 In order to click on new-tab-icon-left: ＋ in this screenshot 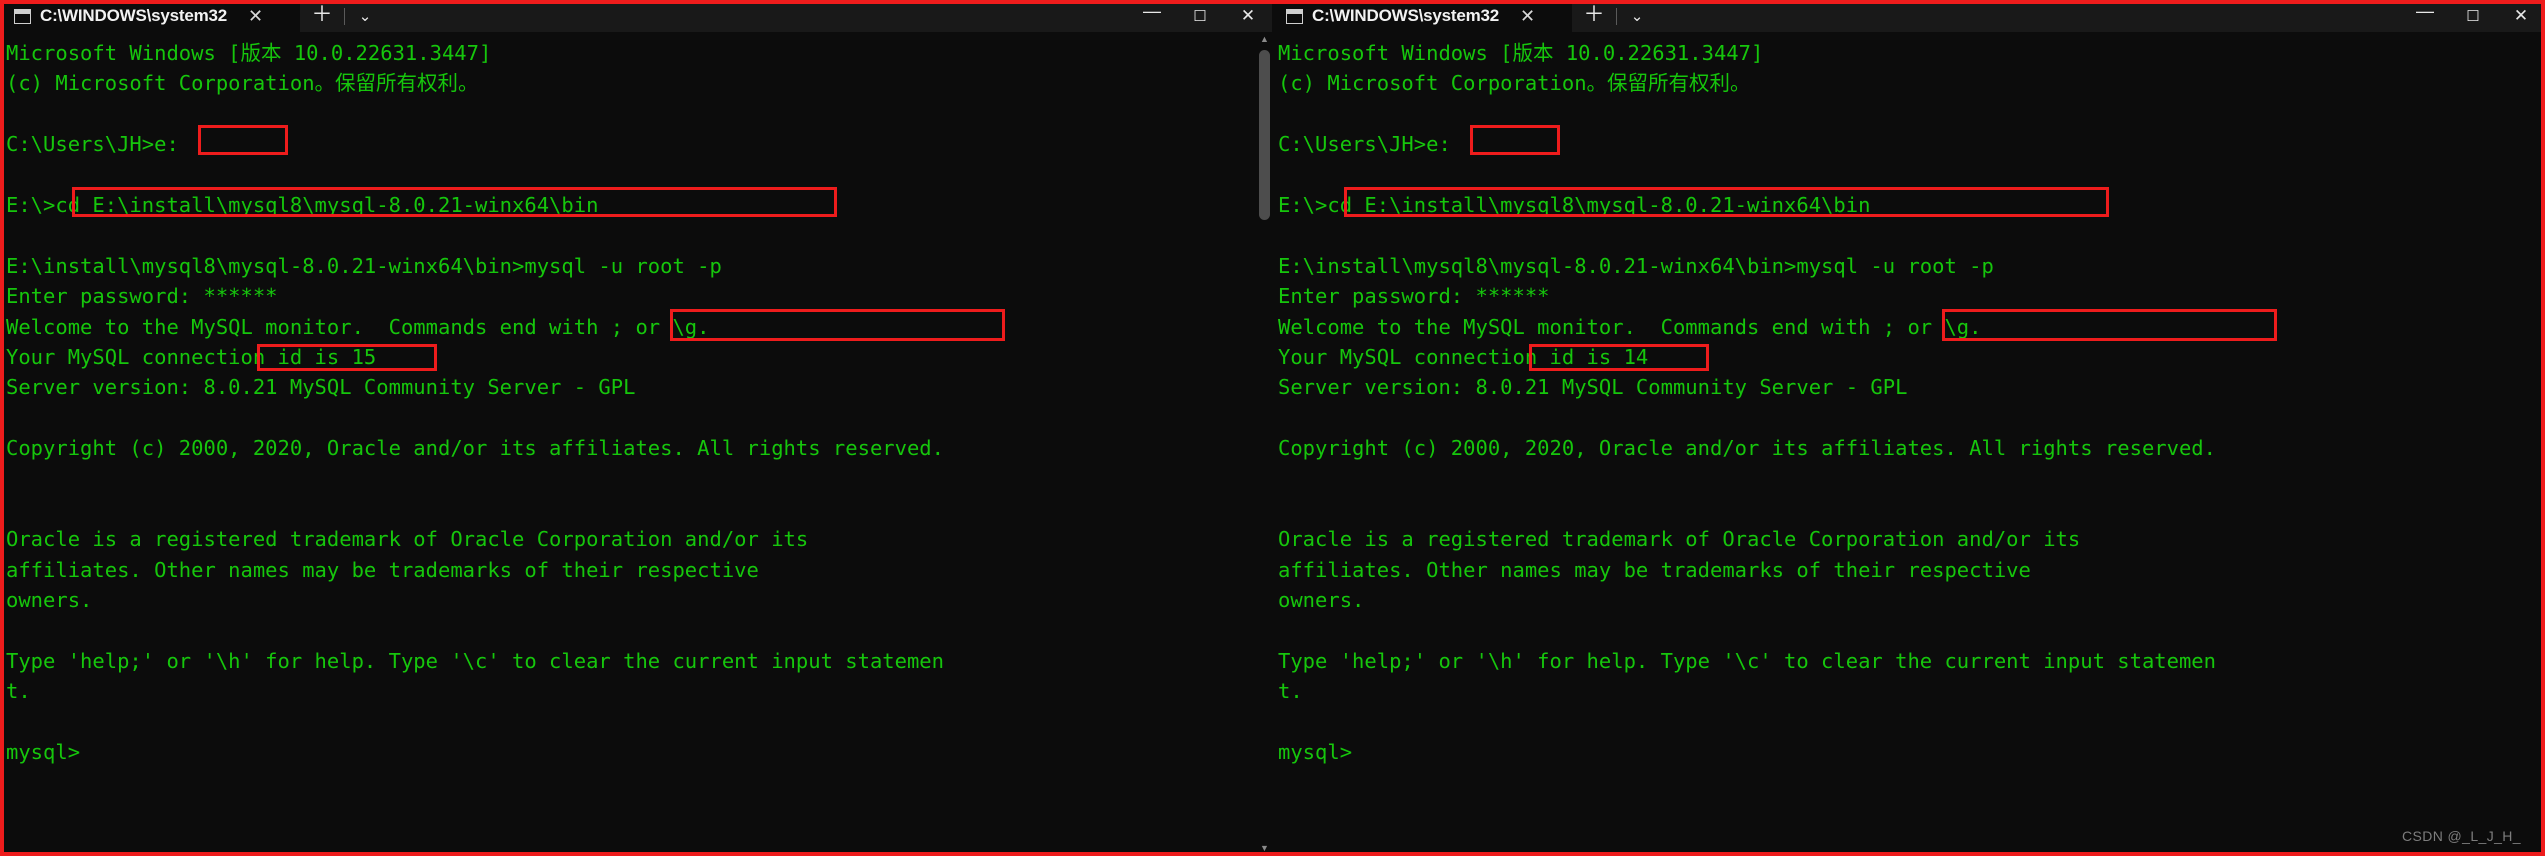, I will do `click(322, 16)`.